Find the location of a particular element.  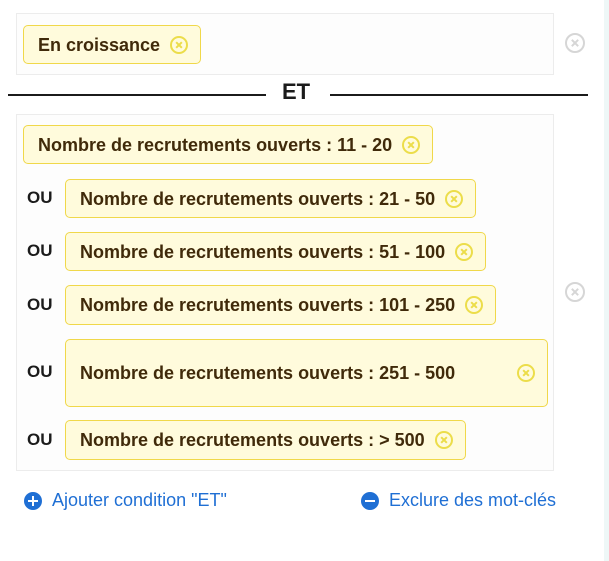

exclude-keywords-button: Exclure des mot-clés is located at coordinates (458, 500).